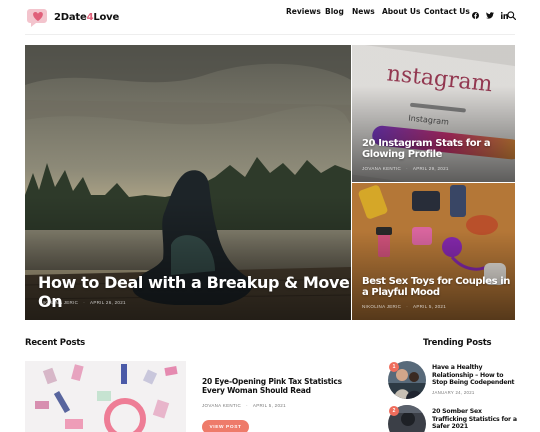 This screenshot has width=540, height=432. What do you see at coordinates (55, 343) in the screenshot?
I see `recent-posts-heading: Recent Posts` at bounding box center [55, 343].